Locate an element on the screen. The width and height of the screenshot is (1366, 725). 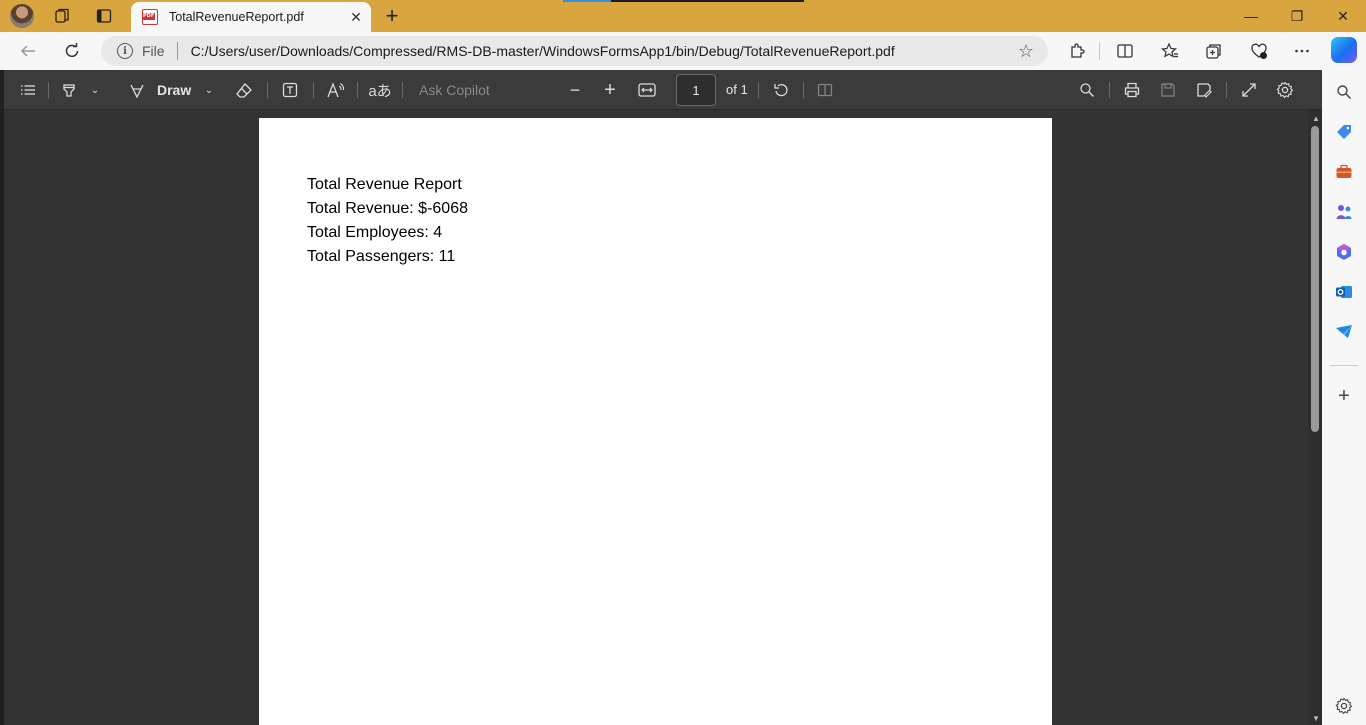
sidebar-divider is located at coordinates (1344, 365).